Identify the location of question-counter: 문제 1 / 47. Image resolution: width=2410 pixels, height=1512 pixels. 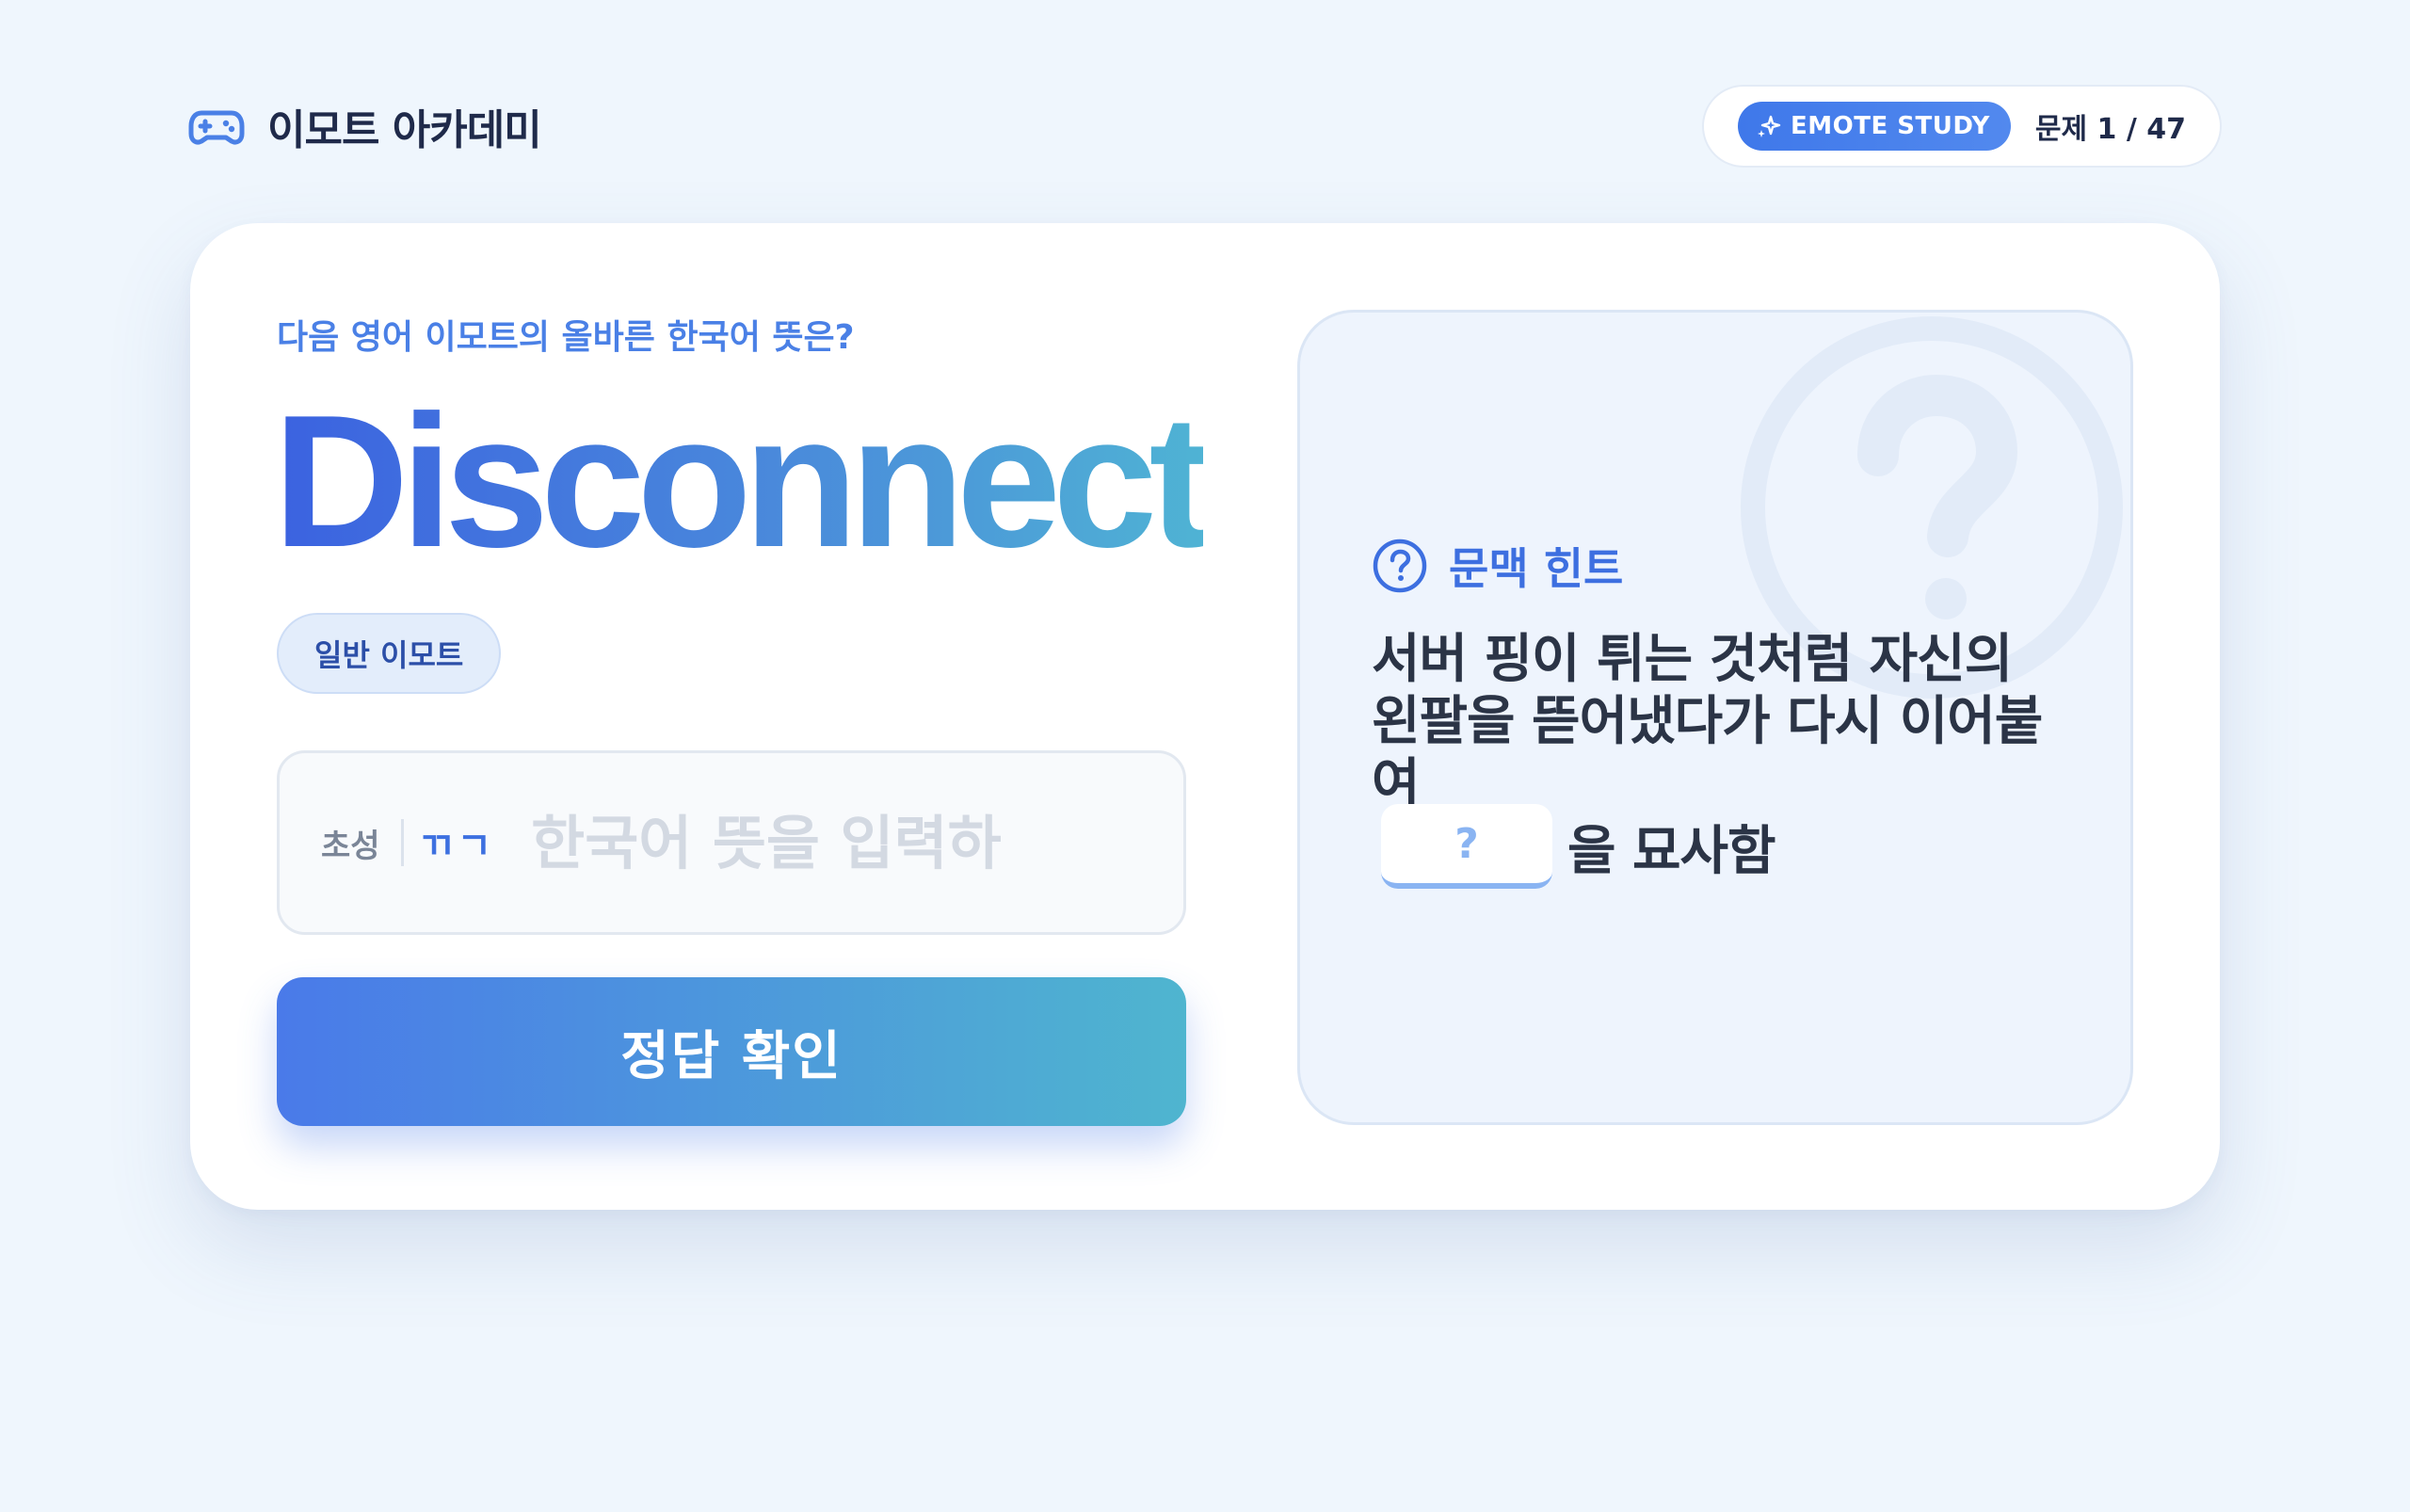
(2110, 129).